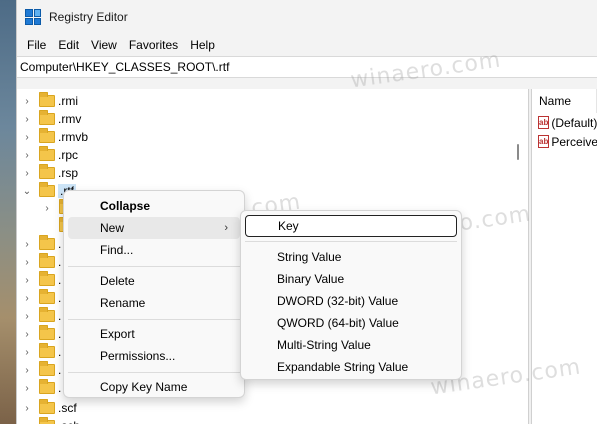 This screenshot has height=424, width=597. I want to click on menu-view: View, so click(104, 45).